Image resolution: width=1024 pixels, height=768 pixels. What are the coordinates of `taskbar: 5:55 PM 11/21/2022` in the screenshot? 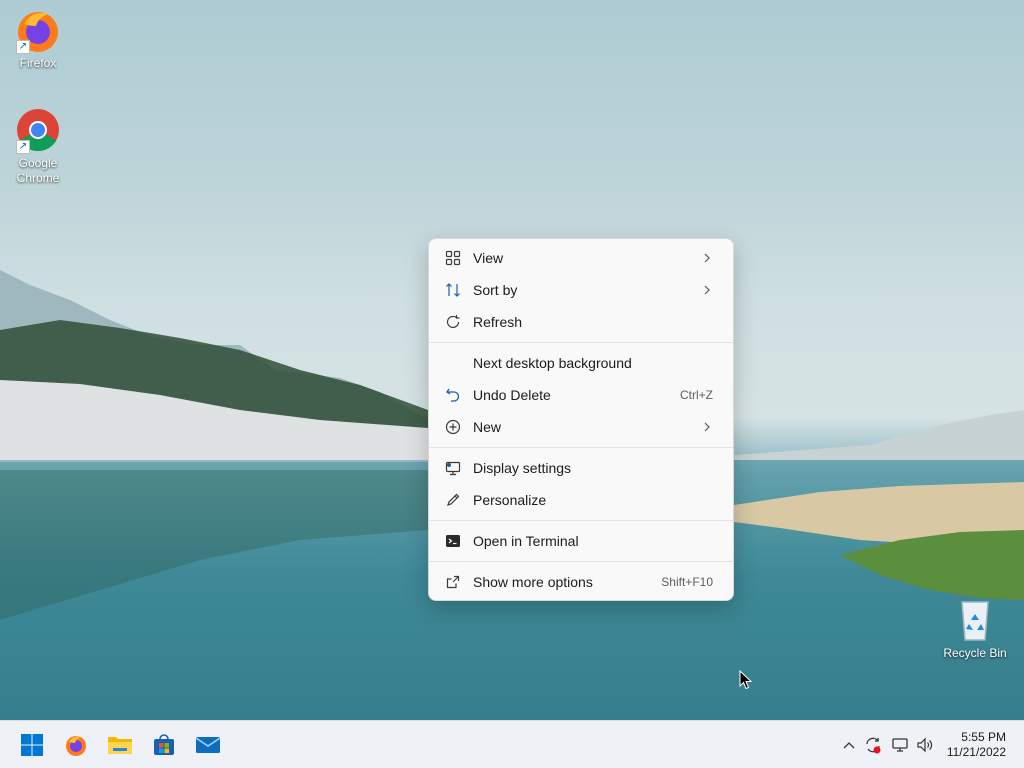 It's located at (512, 744).